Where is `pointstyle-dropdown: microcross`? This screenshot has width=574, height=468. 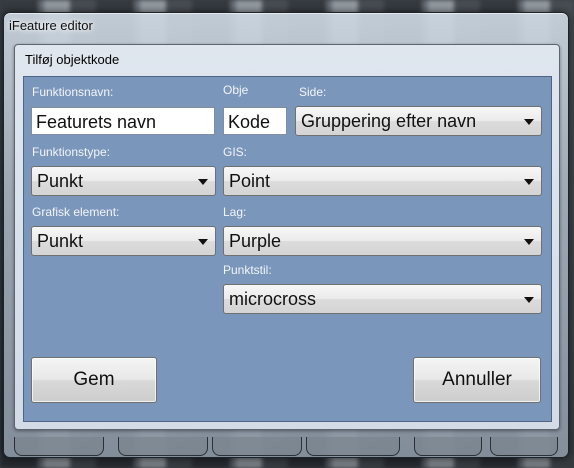 pointstyle-dropdown: microcross is located at coordinates (382, 299).